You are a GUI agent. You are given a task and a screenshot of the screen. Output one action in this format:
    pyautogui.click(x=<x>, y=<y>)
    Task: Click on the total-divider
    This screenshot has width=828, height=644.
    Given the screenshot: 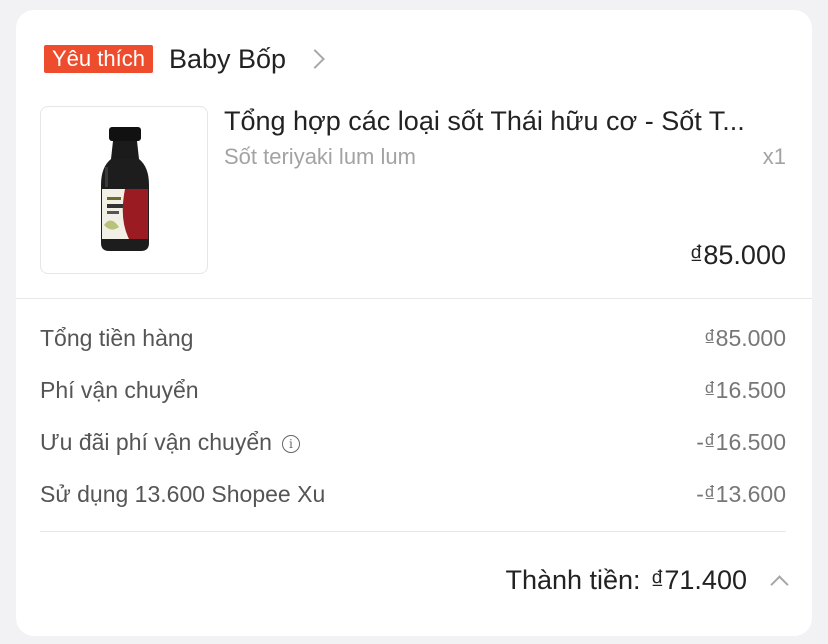 What is the action you would take?
    pyautogui.click(x=413, y=531)
    